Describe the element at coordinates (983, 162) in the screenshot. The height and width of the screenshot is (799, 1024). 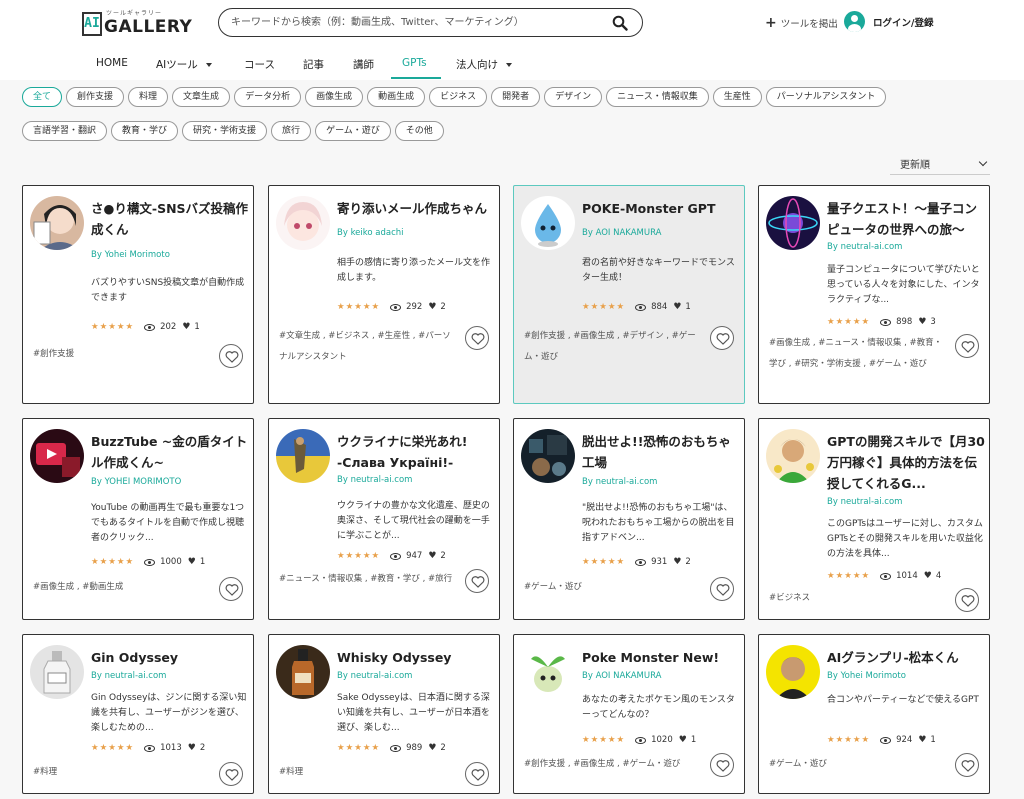
I see `chevron-down-icon` at that location.